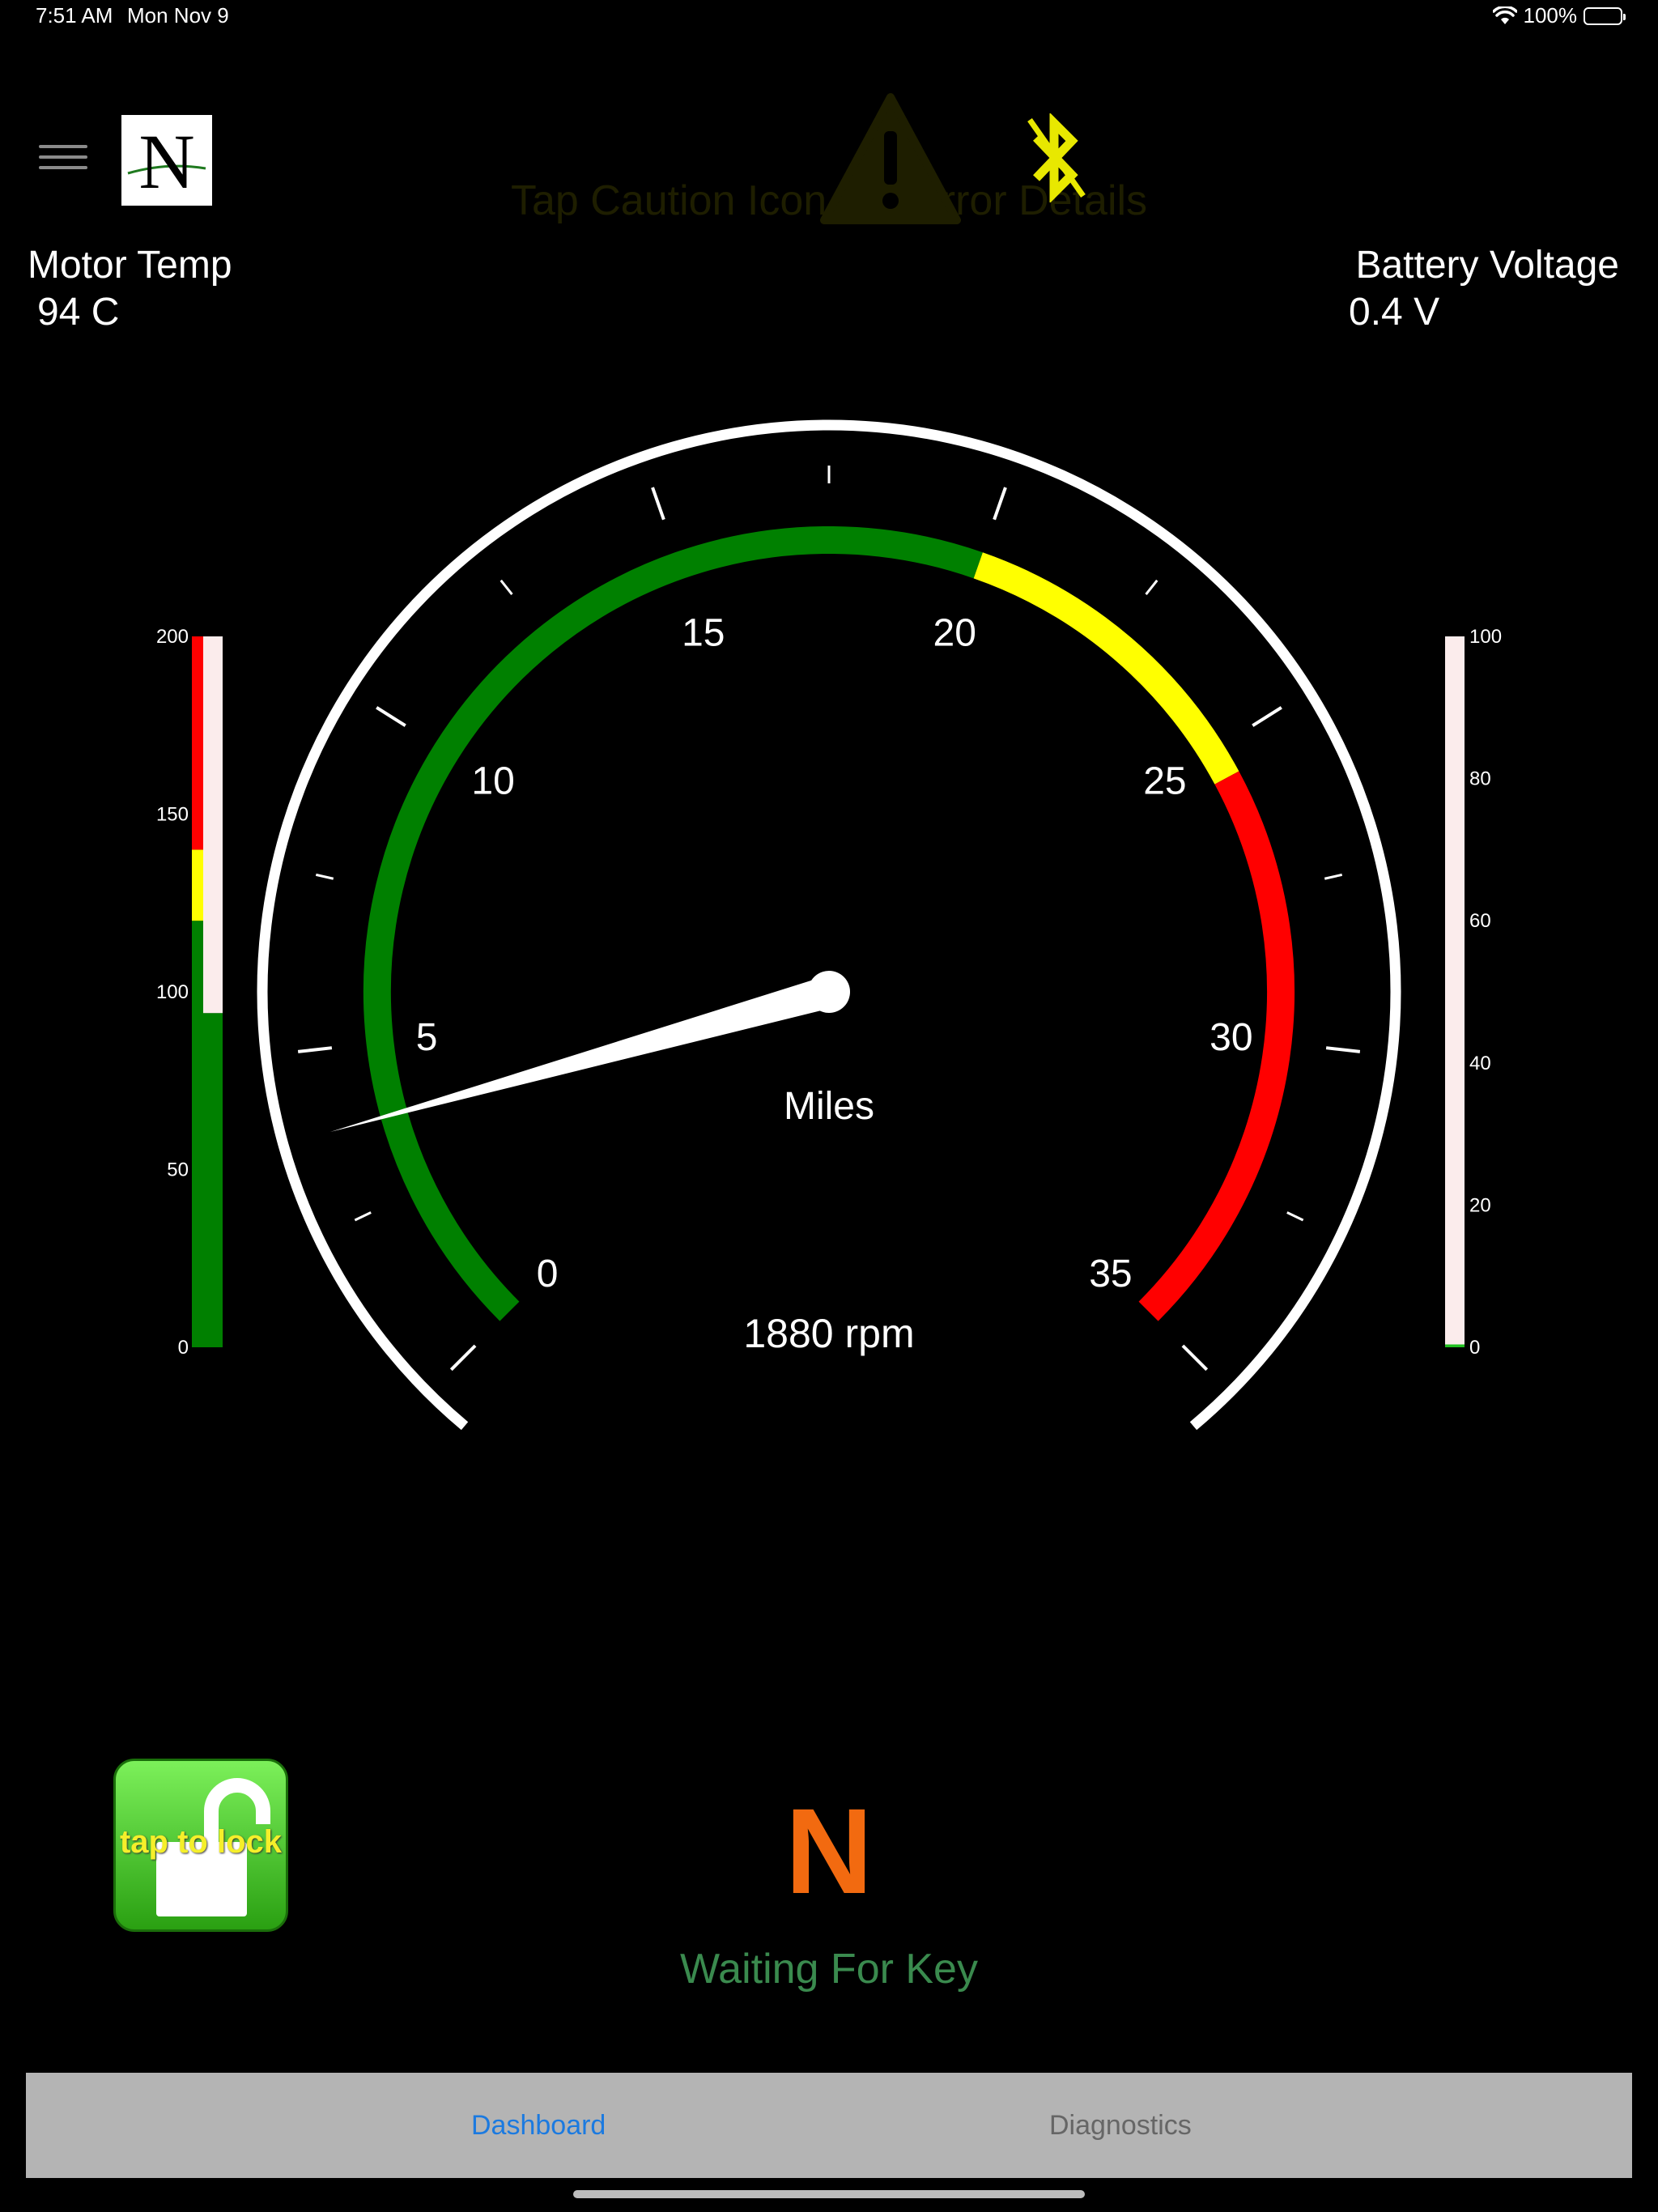 Image resolution: width=1658 pixels, height=2212 pixels. I want to click on speed-tick-label: 15, so click(703, 632).